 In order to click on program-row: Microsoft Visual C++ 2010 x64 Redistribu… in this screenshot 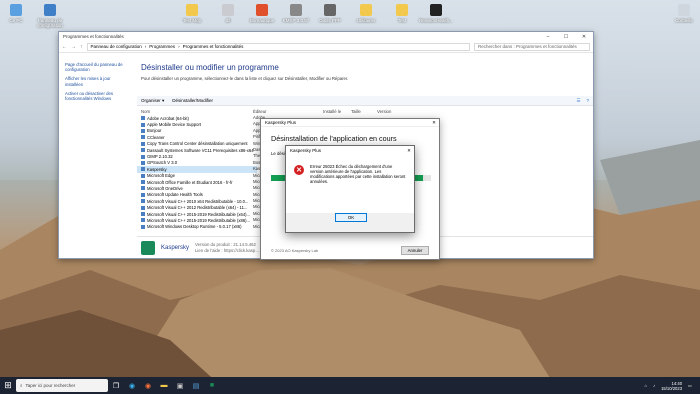, I will do `click(197, 201)`.